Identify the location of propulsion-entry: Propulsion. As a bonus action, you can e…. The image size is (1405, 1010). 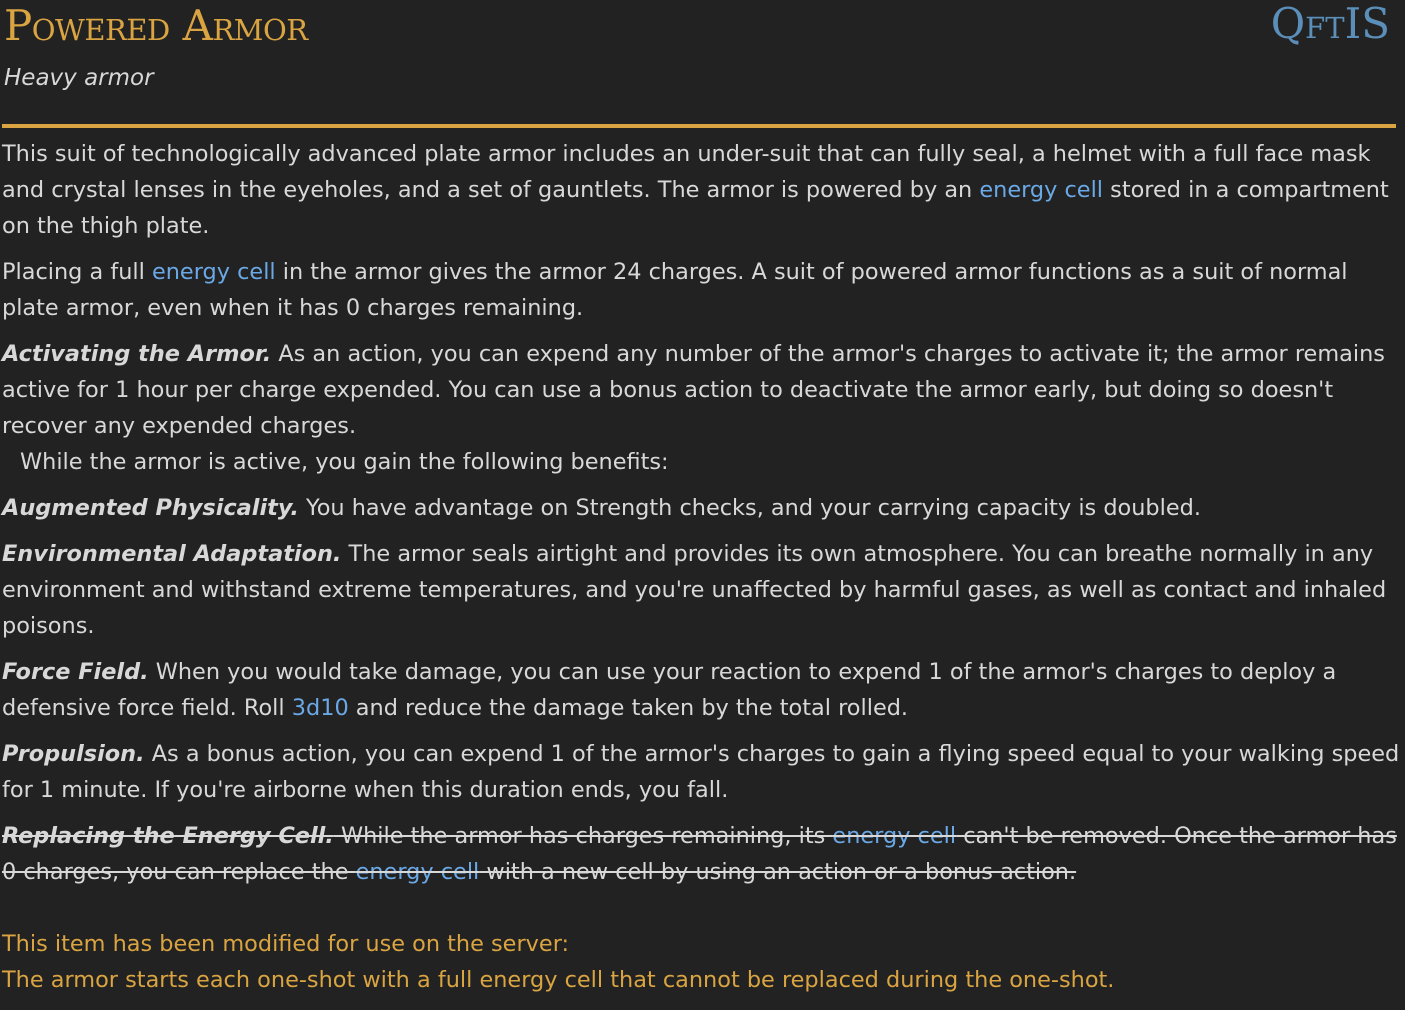
(702, 772).